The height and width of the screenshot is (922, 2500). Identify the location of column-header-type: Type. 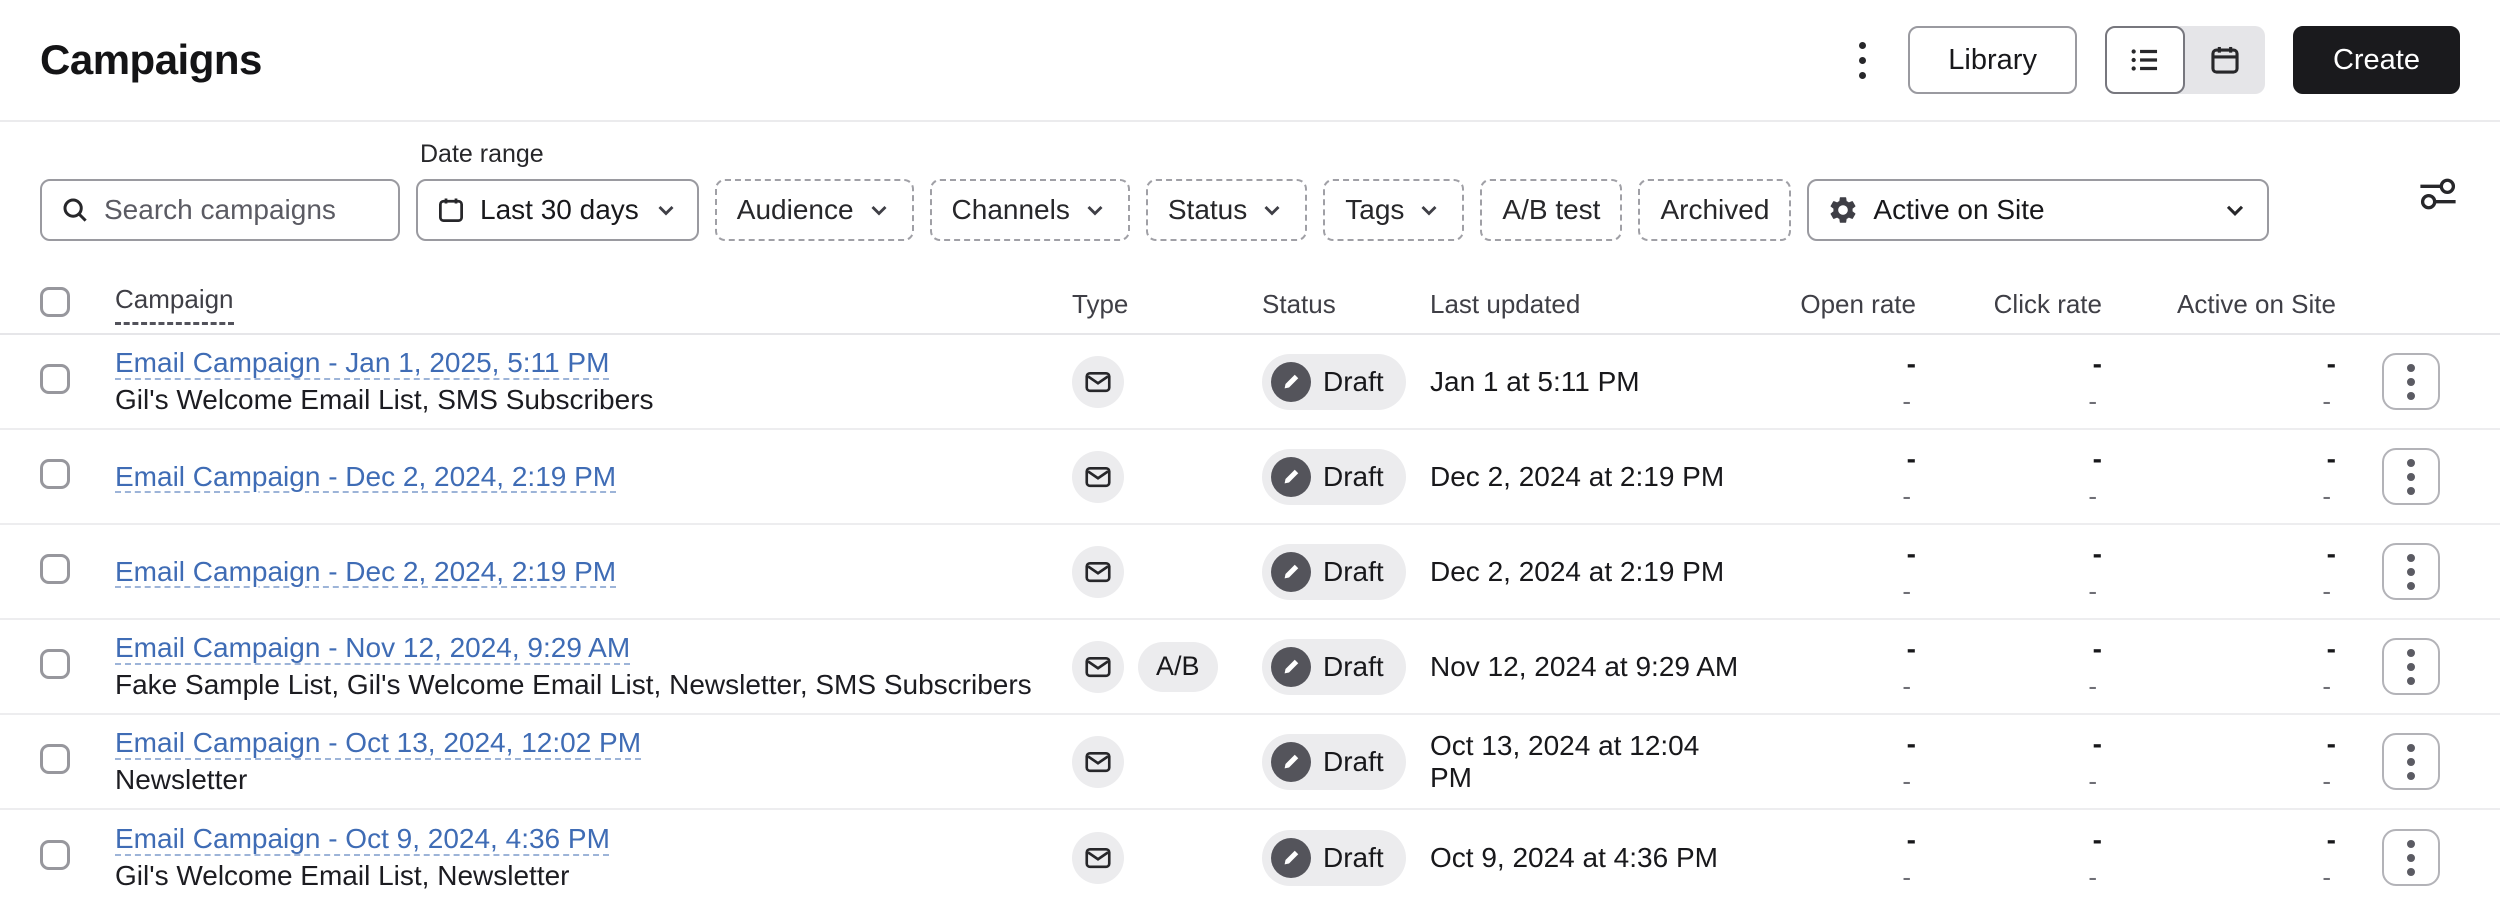
(1100, 303).